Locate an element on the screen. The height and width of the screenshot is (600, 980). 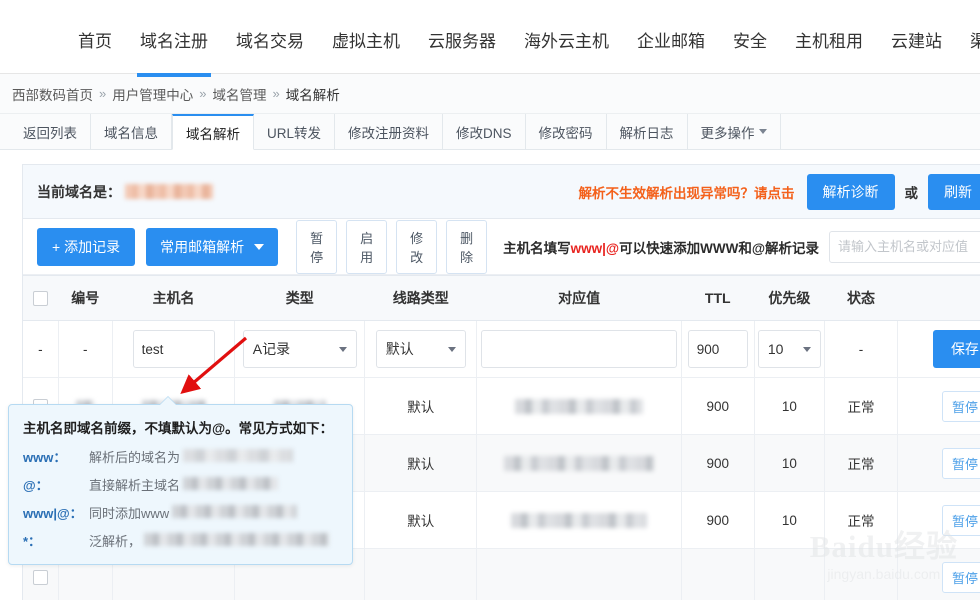
priority-select: 10 is located at coordinates (789, 349).